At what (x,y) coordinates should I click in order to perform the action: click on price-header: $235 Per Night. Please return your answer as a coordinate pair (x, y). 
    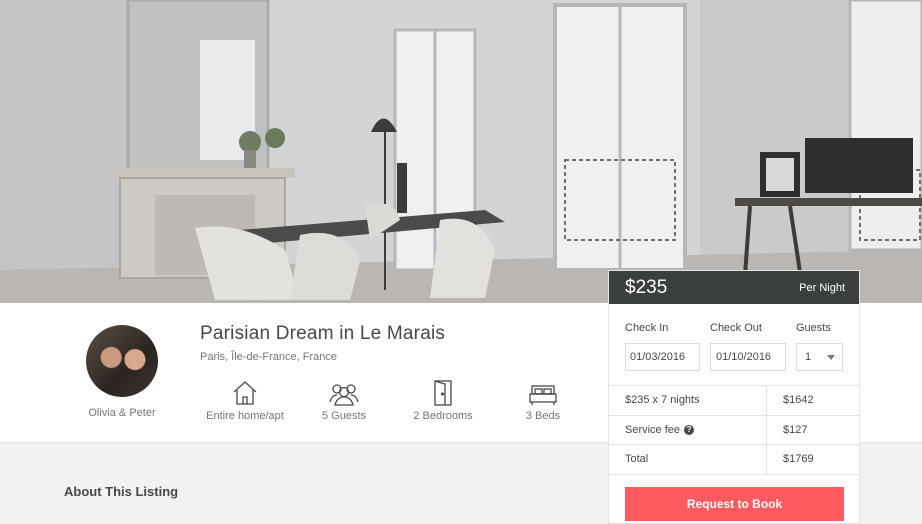
    Looking at the image, I should click on (734, 287).